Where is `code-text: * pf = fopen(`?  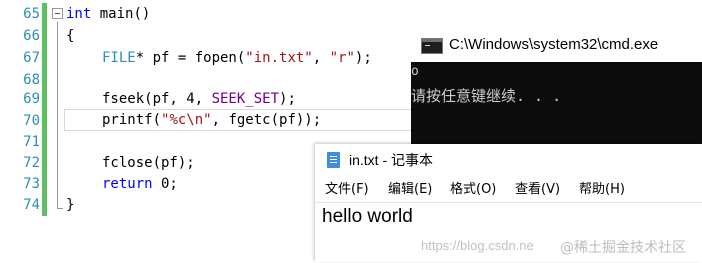
code-text: * pf = fopen( is located at coordinates (190, 58).